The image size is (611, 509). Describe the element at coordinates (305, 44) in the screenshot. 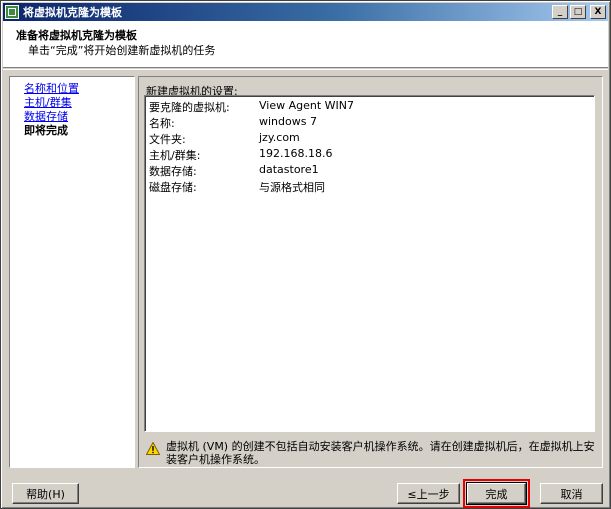

I see `wizard-header: 准备将虚拟机克隆为模板 单击“完成”将开始创建新虚拟机的任务` at that location.